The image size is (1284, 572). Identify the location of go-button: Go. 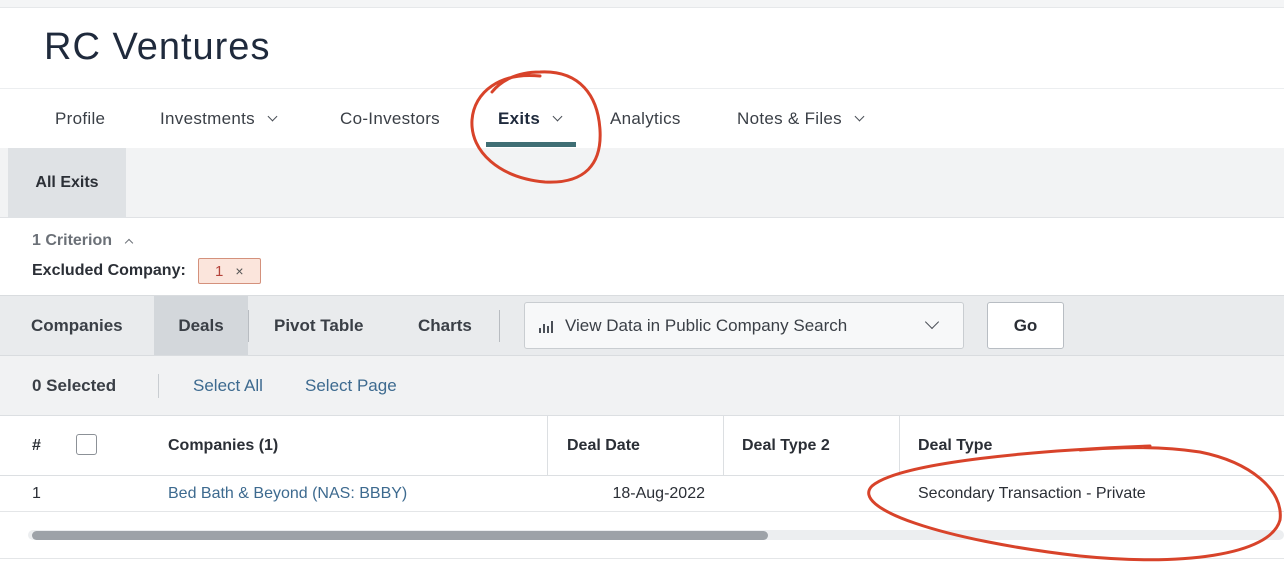
(1025, 325).